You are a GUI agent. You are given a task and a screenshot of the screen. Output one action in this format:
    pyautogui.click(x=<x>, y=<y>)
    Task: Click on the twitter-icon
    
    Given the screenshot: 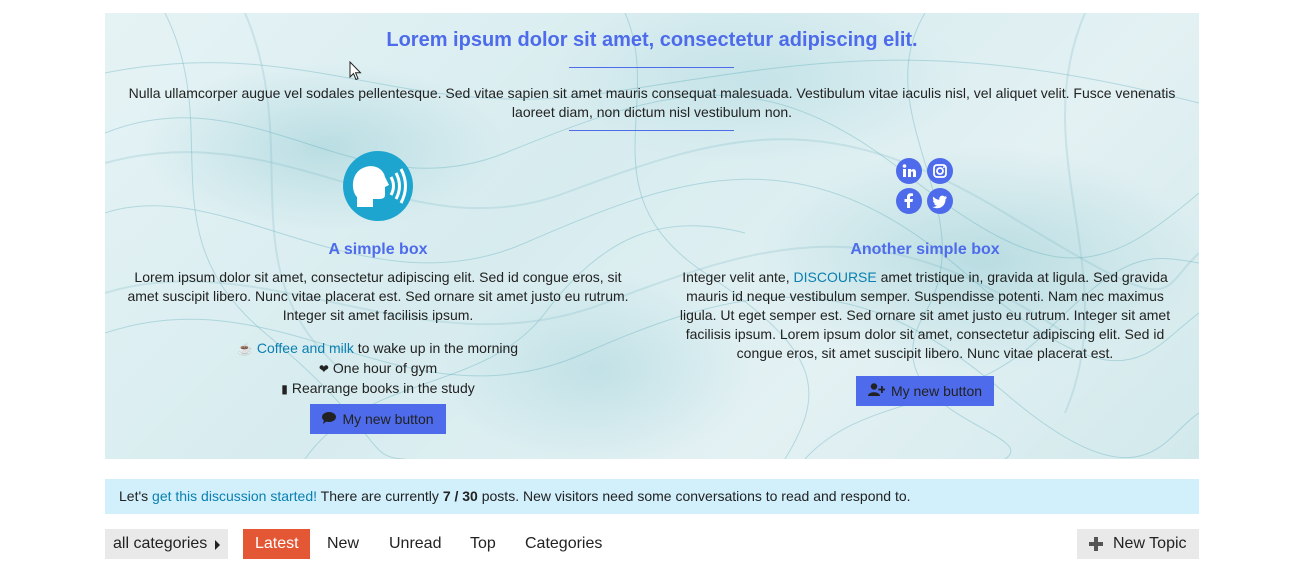 What is the action you would take?
    pyautogui.click(x=940, y=201)
    